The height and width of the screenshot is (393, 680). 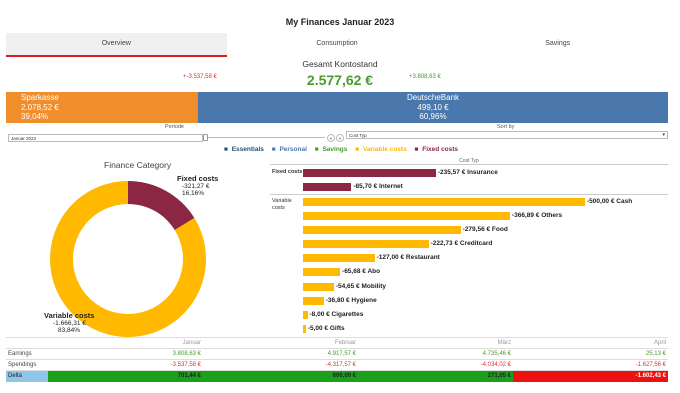 I want to click on table-header-row: Januar Februar März April, so click(x=337, y=343).